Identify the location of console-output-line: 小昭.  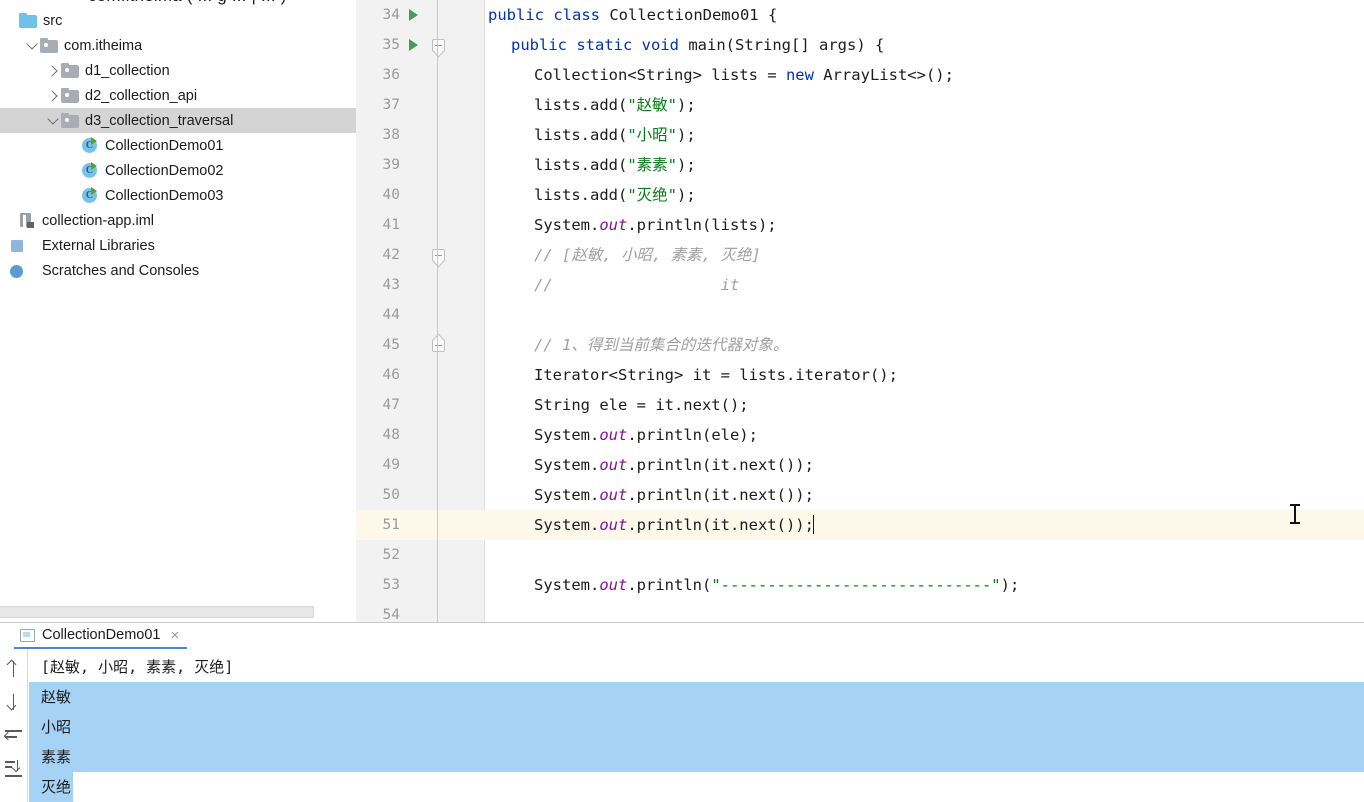
(696, 727).